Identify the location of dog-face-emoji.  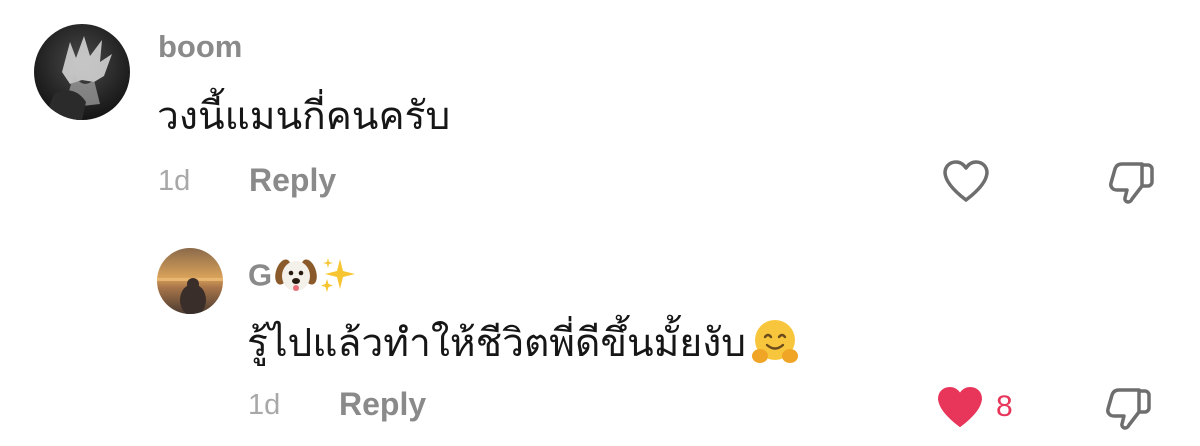
(296, 277).